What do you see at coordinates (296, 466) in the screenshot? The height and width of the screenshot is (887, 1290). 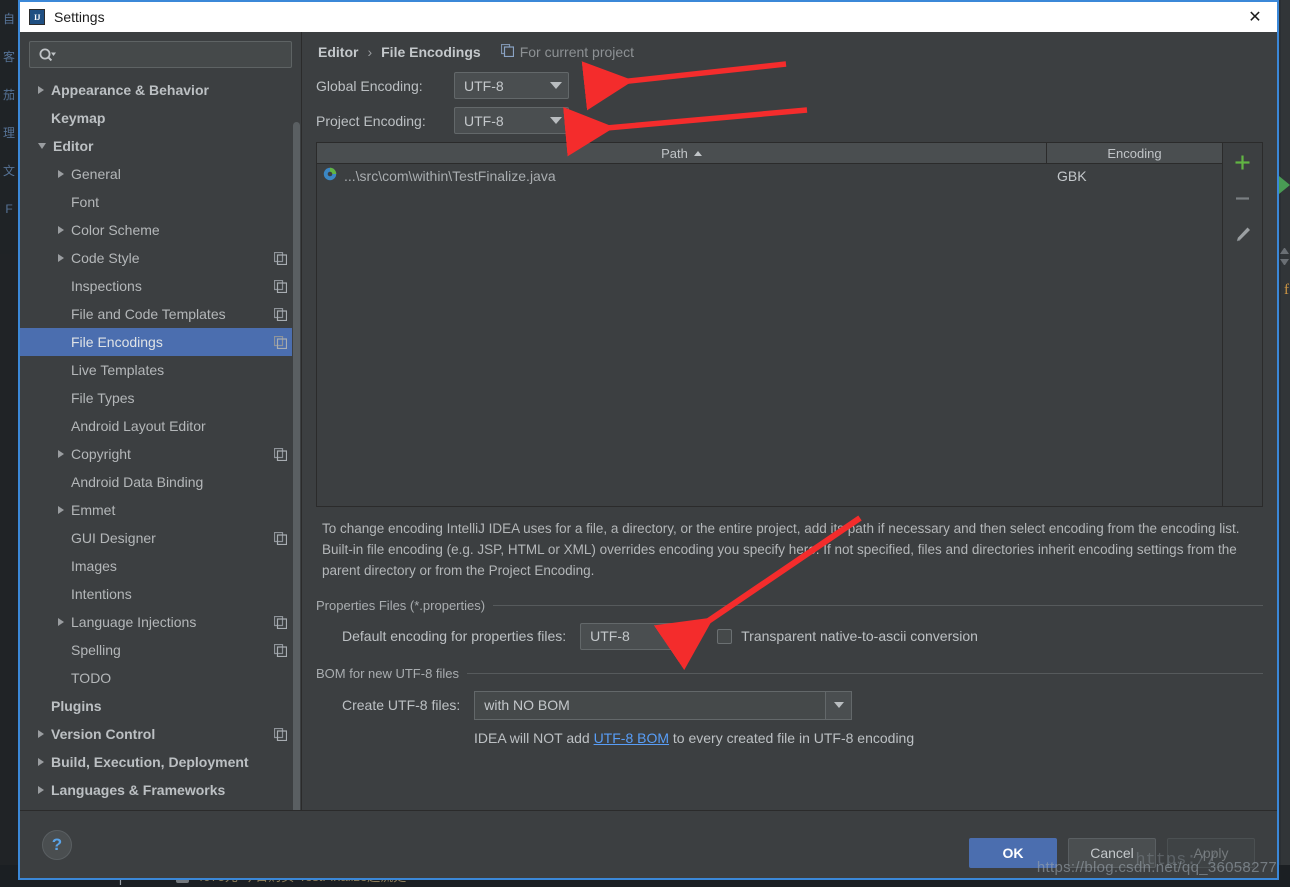 I see `sidebar-scrollbar-thumb` at bounding box center [296, 466].